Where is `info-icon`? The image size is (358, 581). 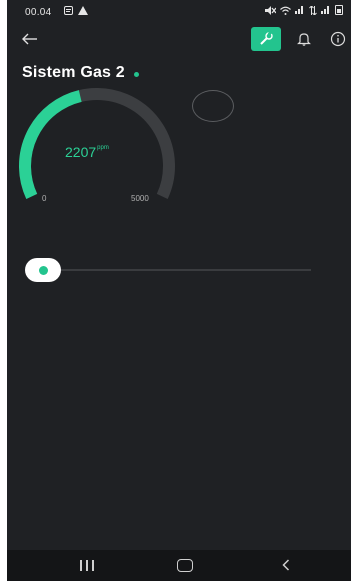 info-icon is located at coordinates (338, 39).